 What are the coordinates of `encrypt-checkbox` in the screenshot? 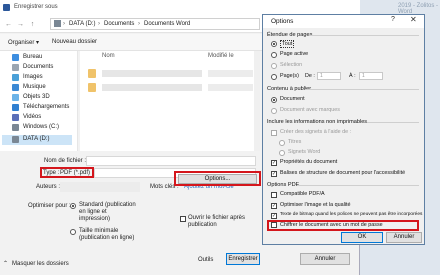 It's located at (274, 225).